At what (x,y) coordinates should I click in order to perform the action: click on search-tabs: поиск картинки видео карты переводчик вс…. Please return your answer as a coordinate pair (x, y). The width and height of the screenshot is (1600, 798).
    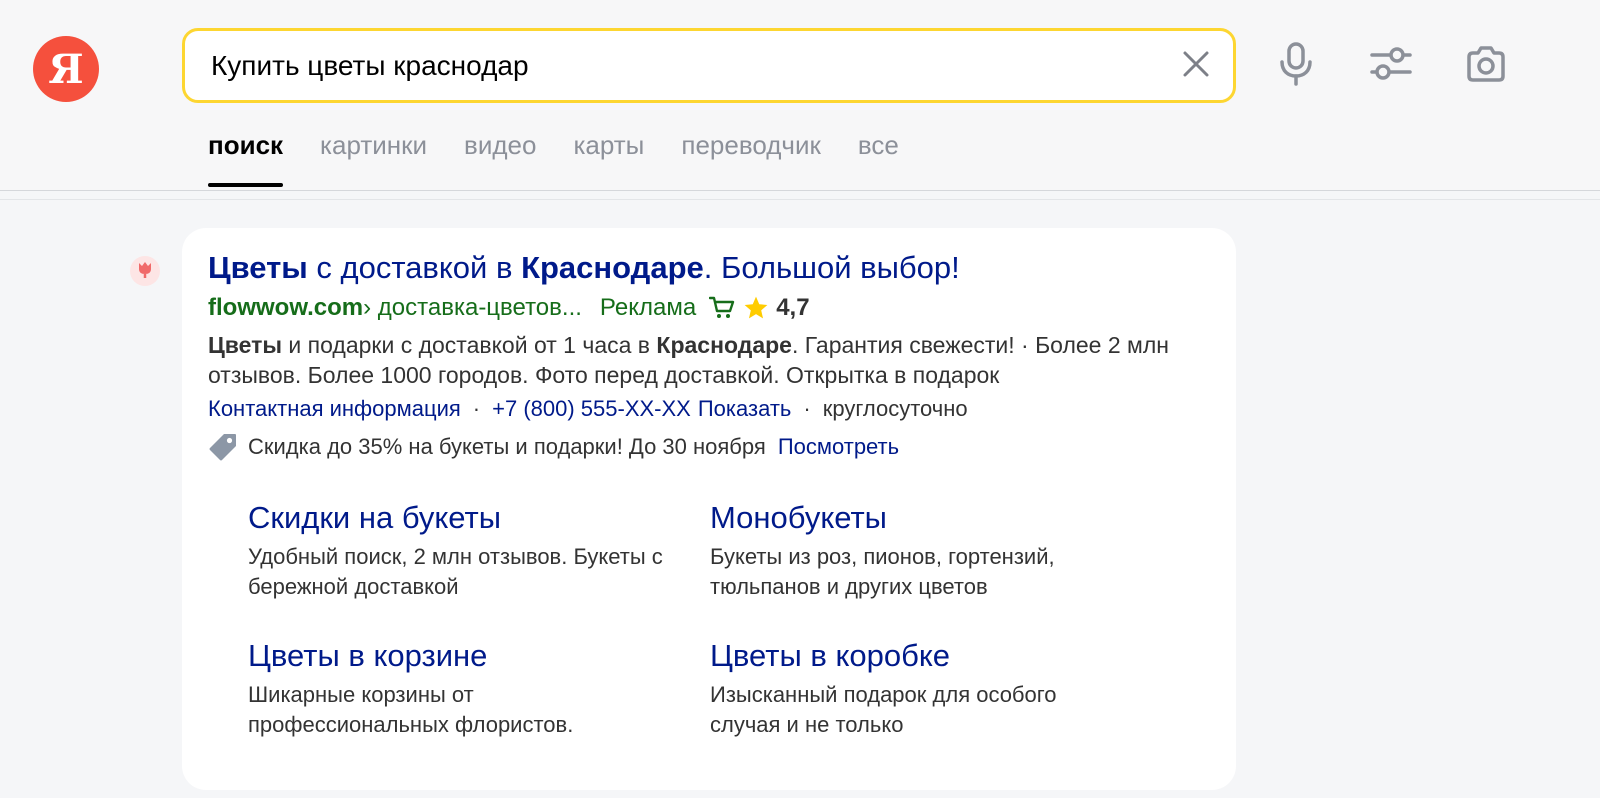
    Looking at the image, I should click on (572, 158).